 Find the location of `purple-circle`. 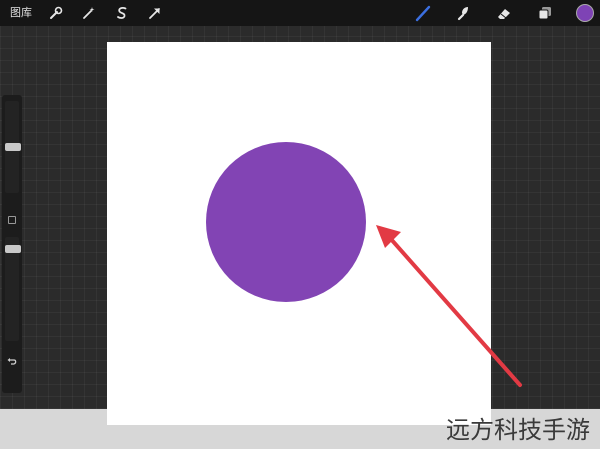

purple-circle is located at coordinates (286, 222).